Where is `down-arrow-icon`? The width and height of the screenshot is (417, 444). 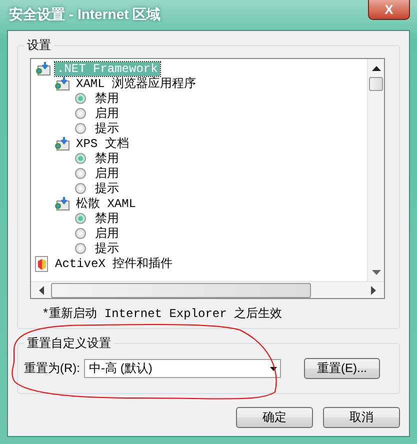 down-arrow-icon is located at coordinates (376, 272).